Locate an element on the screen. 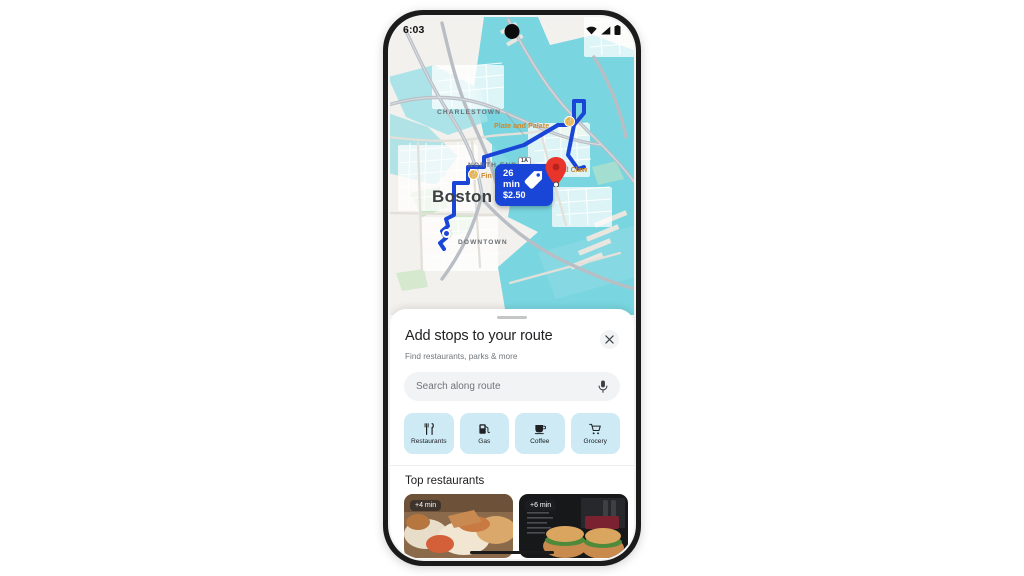 This screenshot has height=576, width=1024. chip-label: Restaurants is located at coordinates (428, 441).